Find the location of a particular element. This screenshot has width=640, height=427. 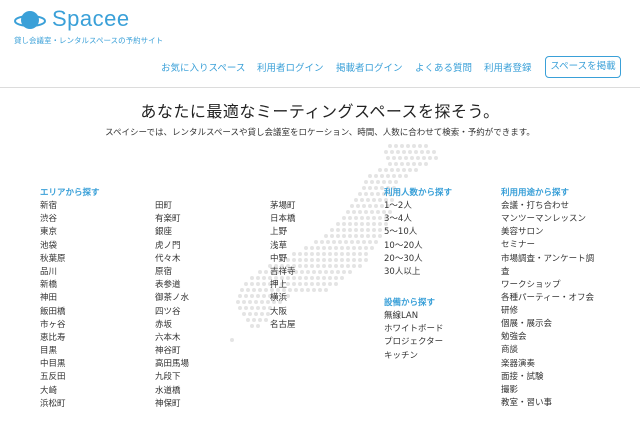

area-link: 神谷町 is located at coordinates (172, 351).